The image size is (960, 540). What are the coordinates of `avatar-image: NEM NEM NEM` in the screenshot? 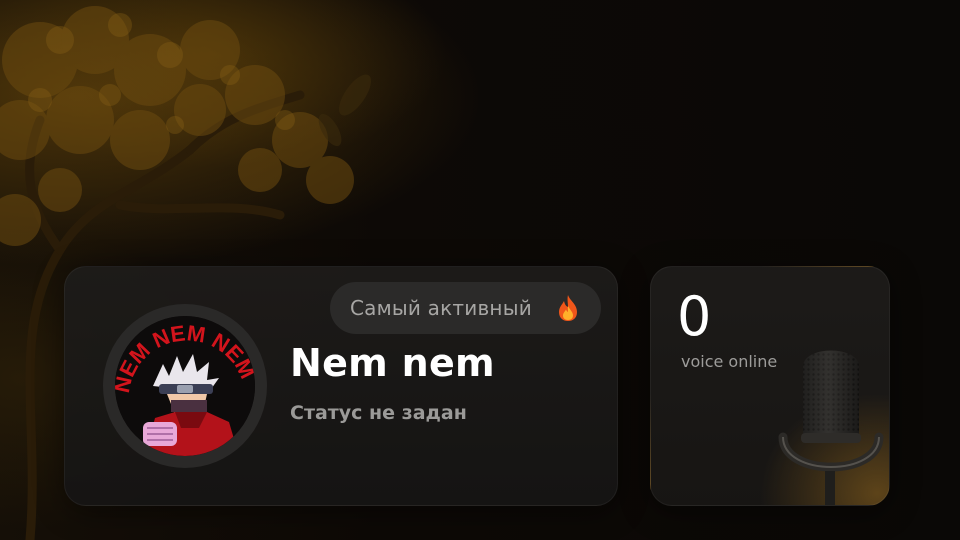 It's located at (185, 386).